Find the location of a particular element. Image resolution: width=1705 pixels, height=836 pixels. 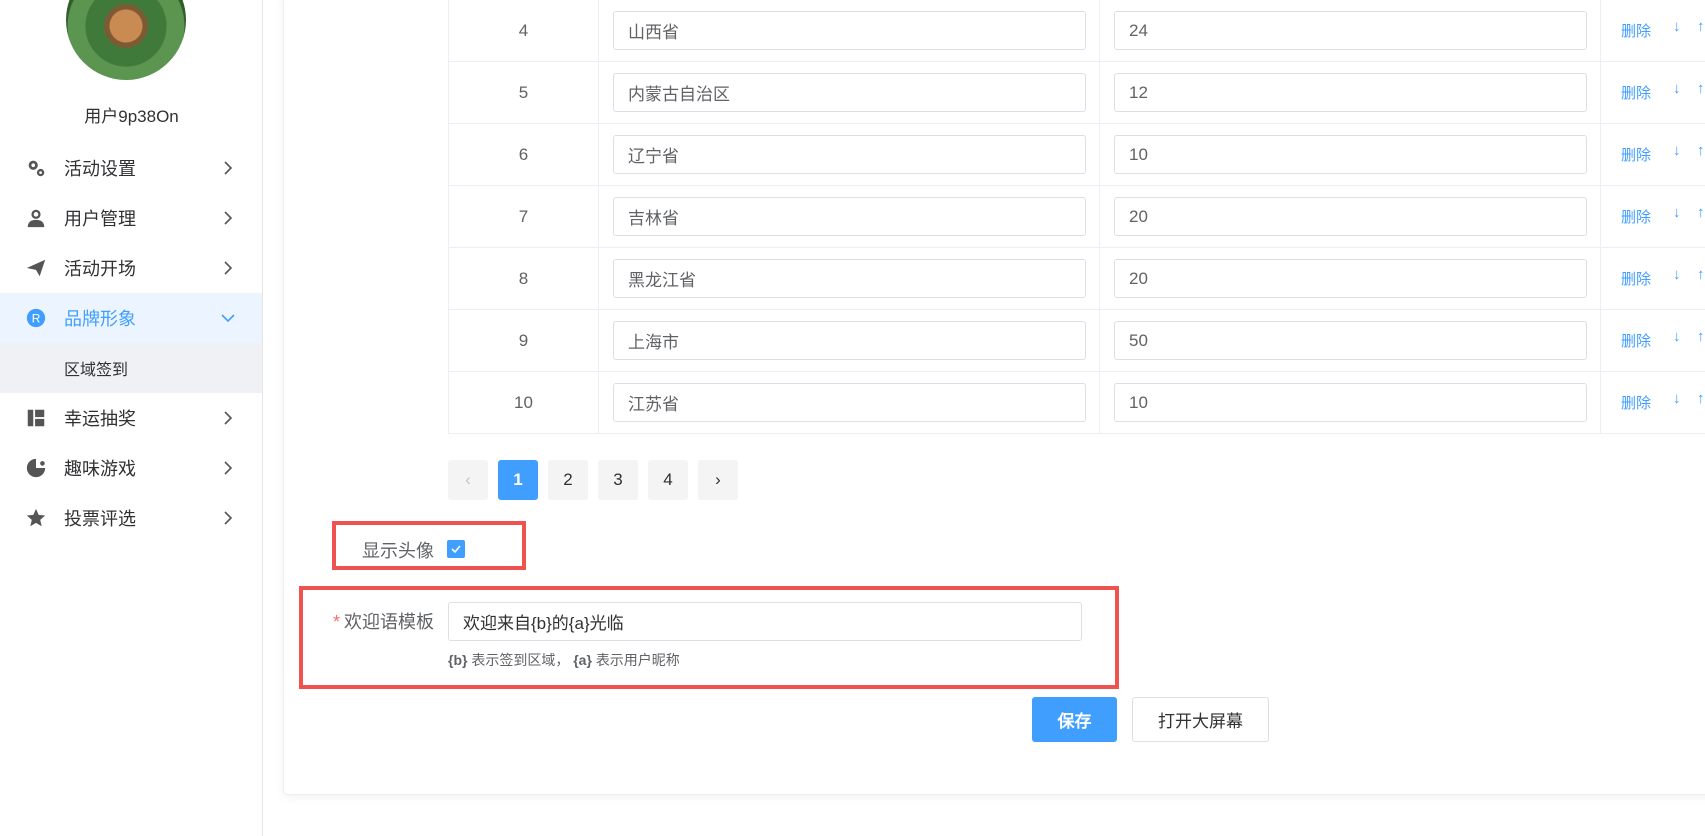

sidebar-item-label: 投票评选 is located at coordinates (100, 519).